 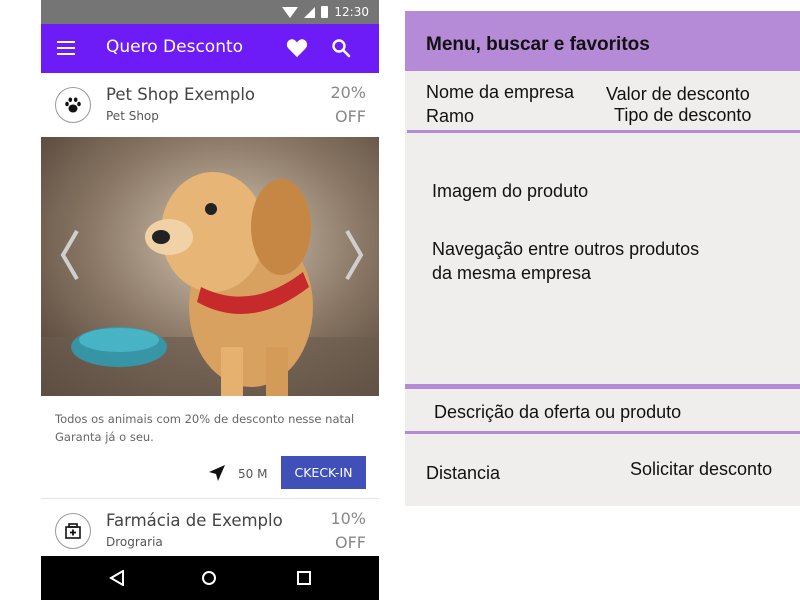 I want to click on distance-row: 50 M CKECK-IN, so click(x=210, y=473).